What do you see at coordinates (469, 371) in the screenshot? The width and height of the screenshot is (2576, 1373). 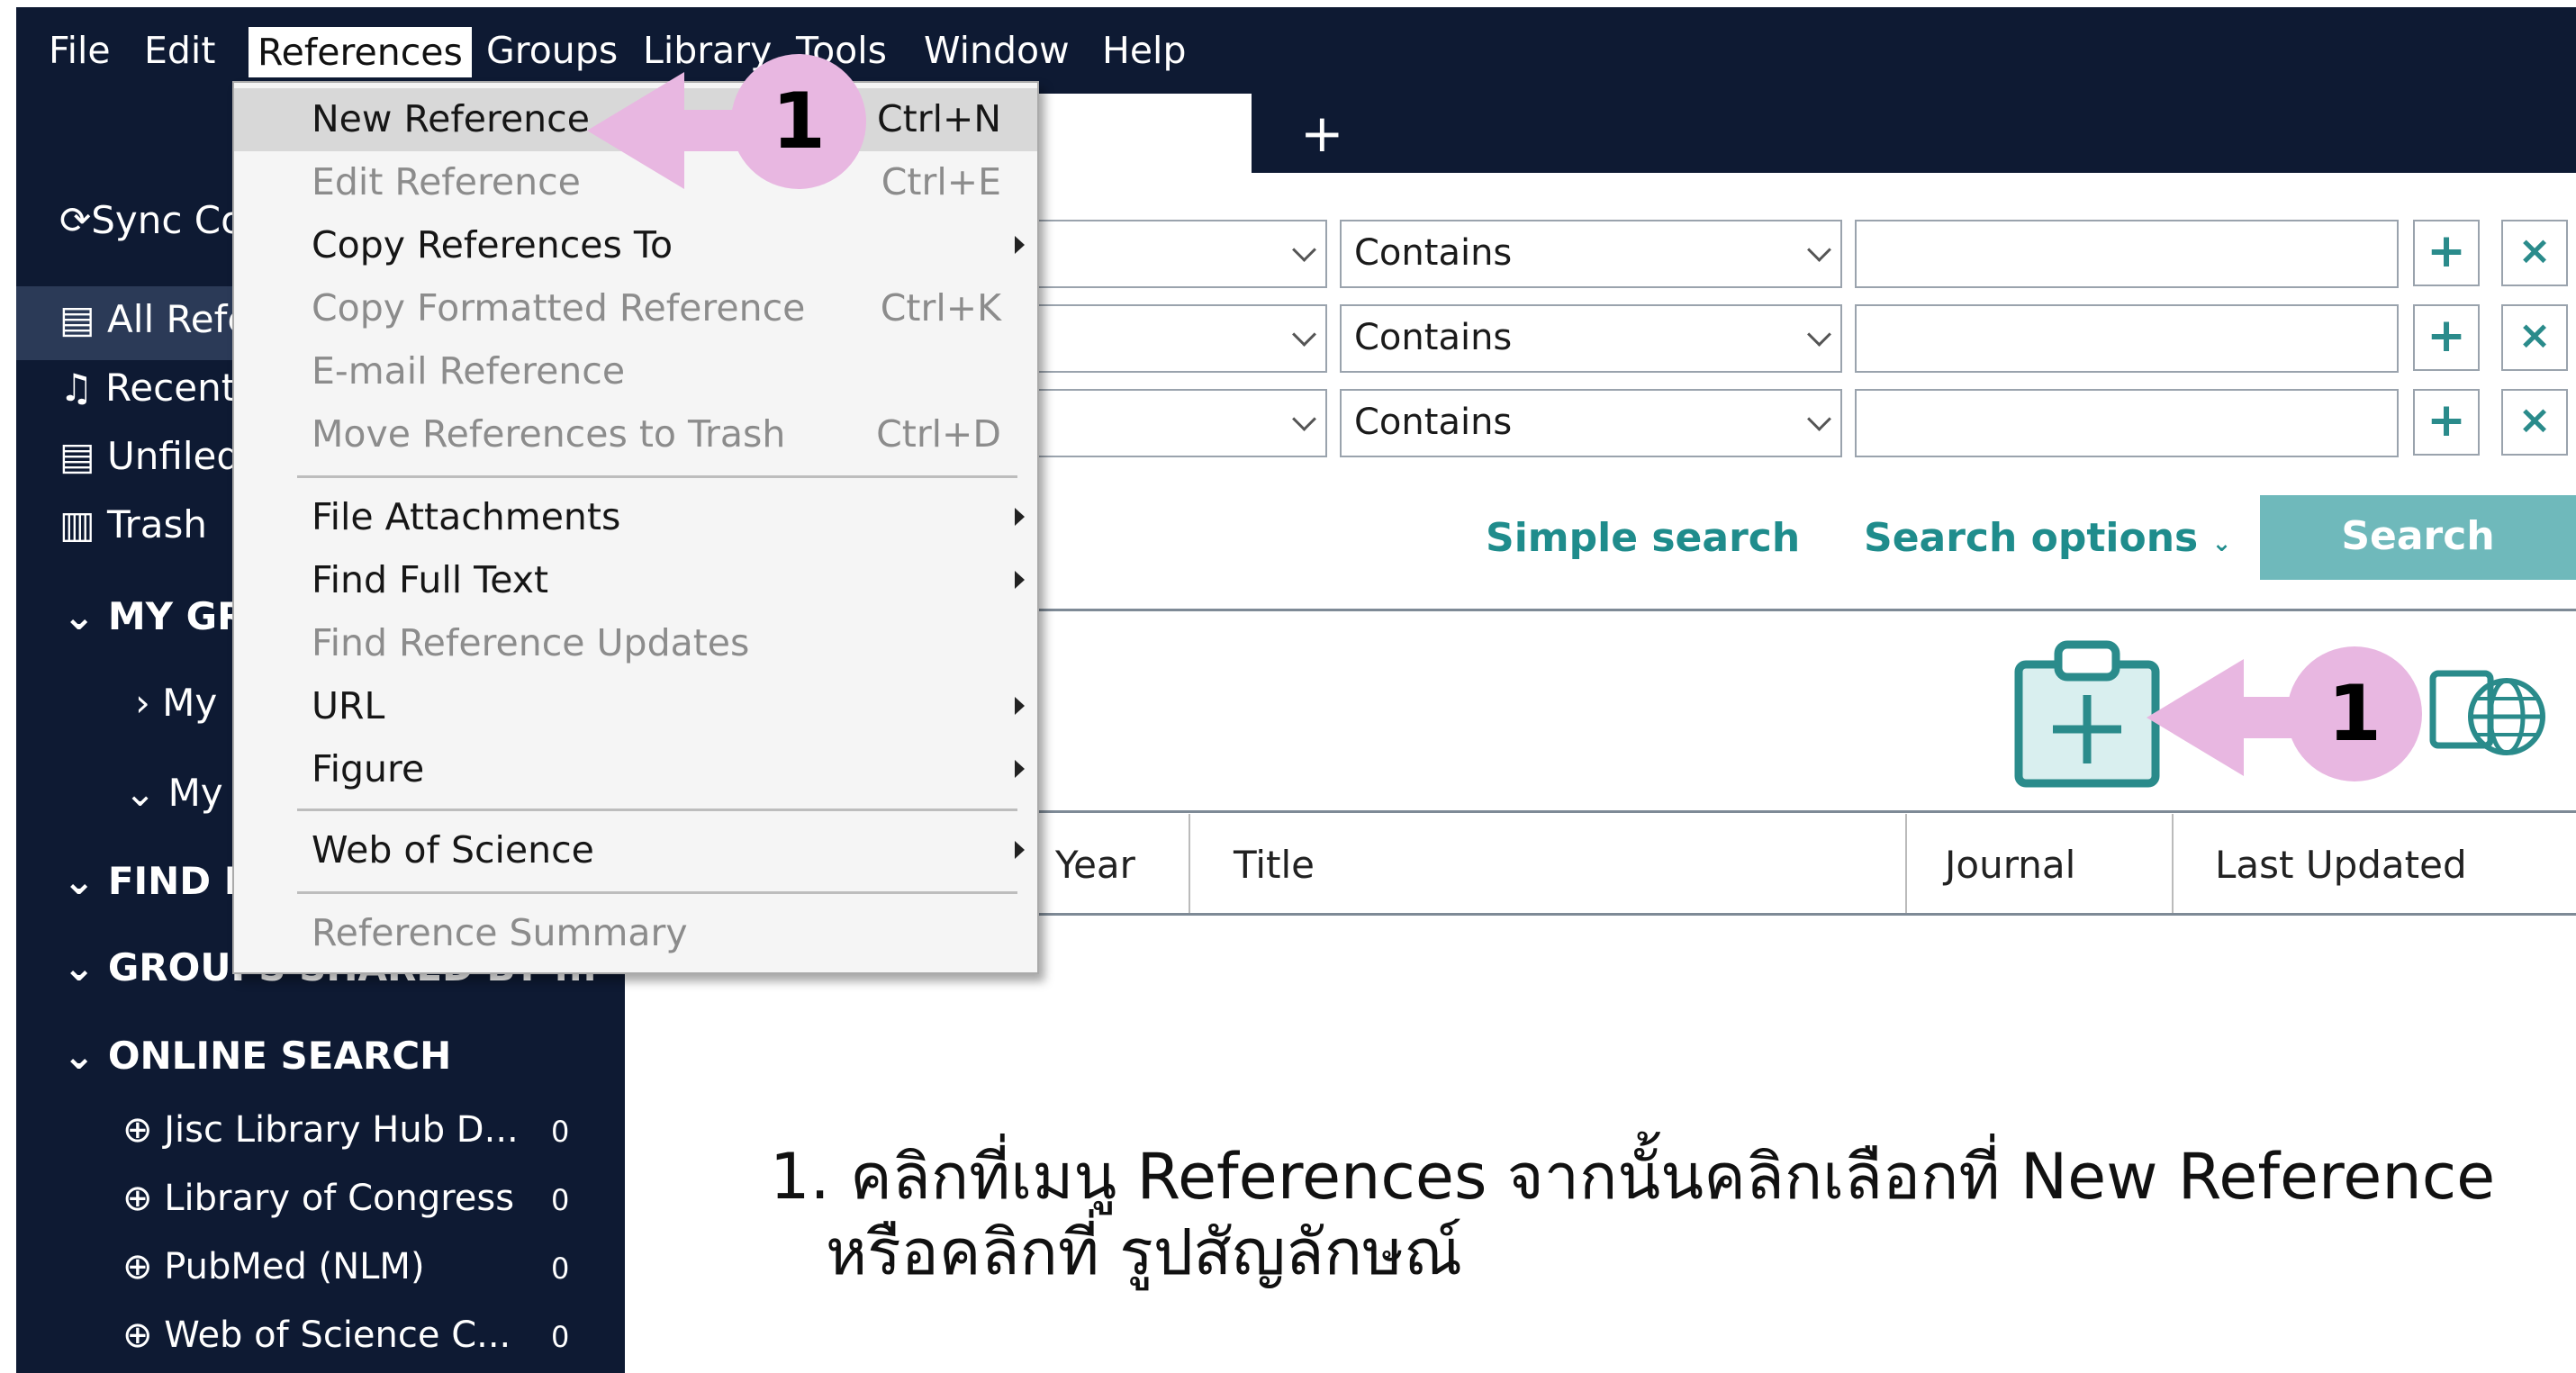 I see `menu-item-email-reference: E-mail Reference` at bounding box center [469, 371].